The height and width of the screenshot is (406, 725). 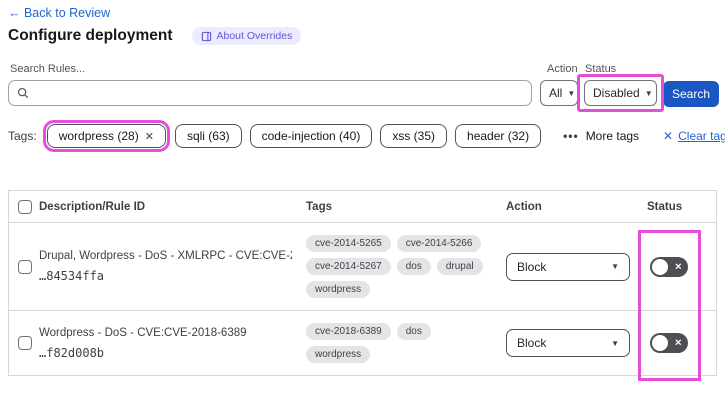 What do you see at coordinates (348, 243) in the screenshot?
I see `rule-tag-pill: cve-2014-5265` at bounding box center [348, 243].